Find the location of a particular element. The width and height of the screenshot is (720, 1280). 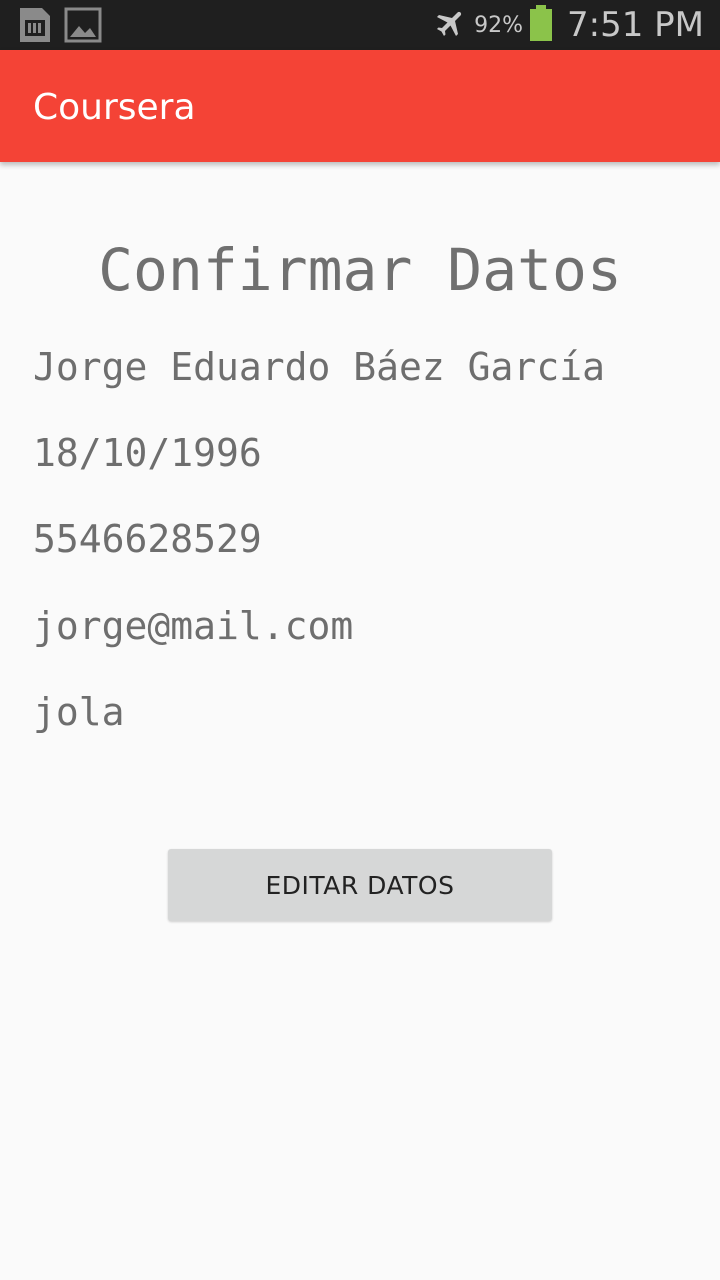

edit-data-button: EDITAR DATOS is located at coordinates (360, 885).